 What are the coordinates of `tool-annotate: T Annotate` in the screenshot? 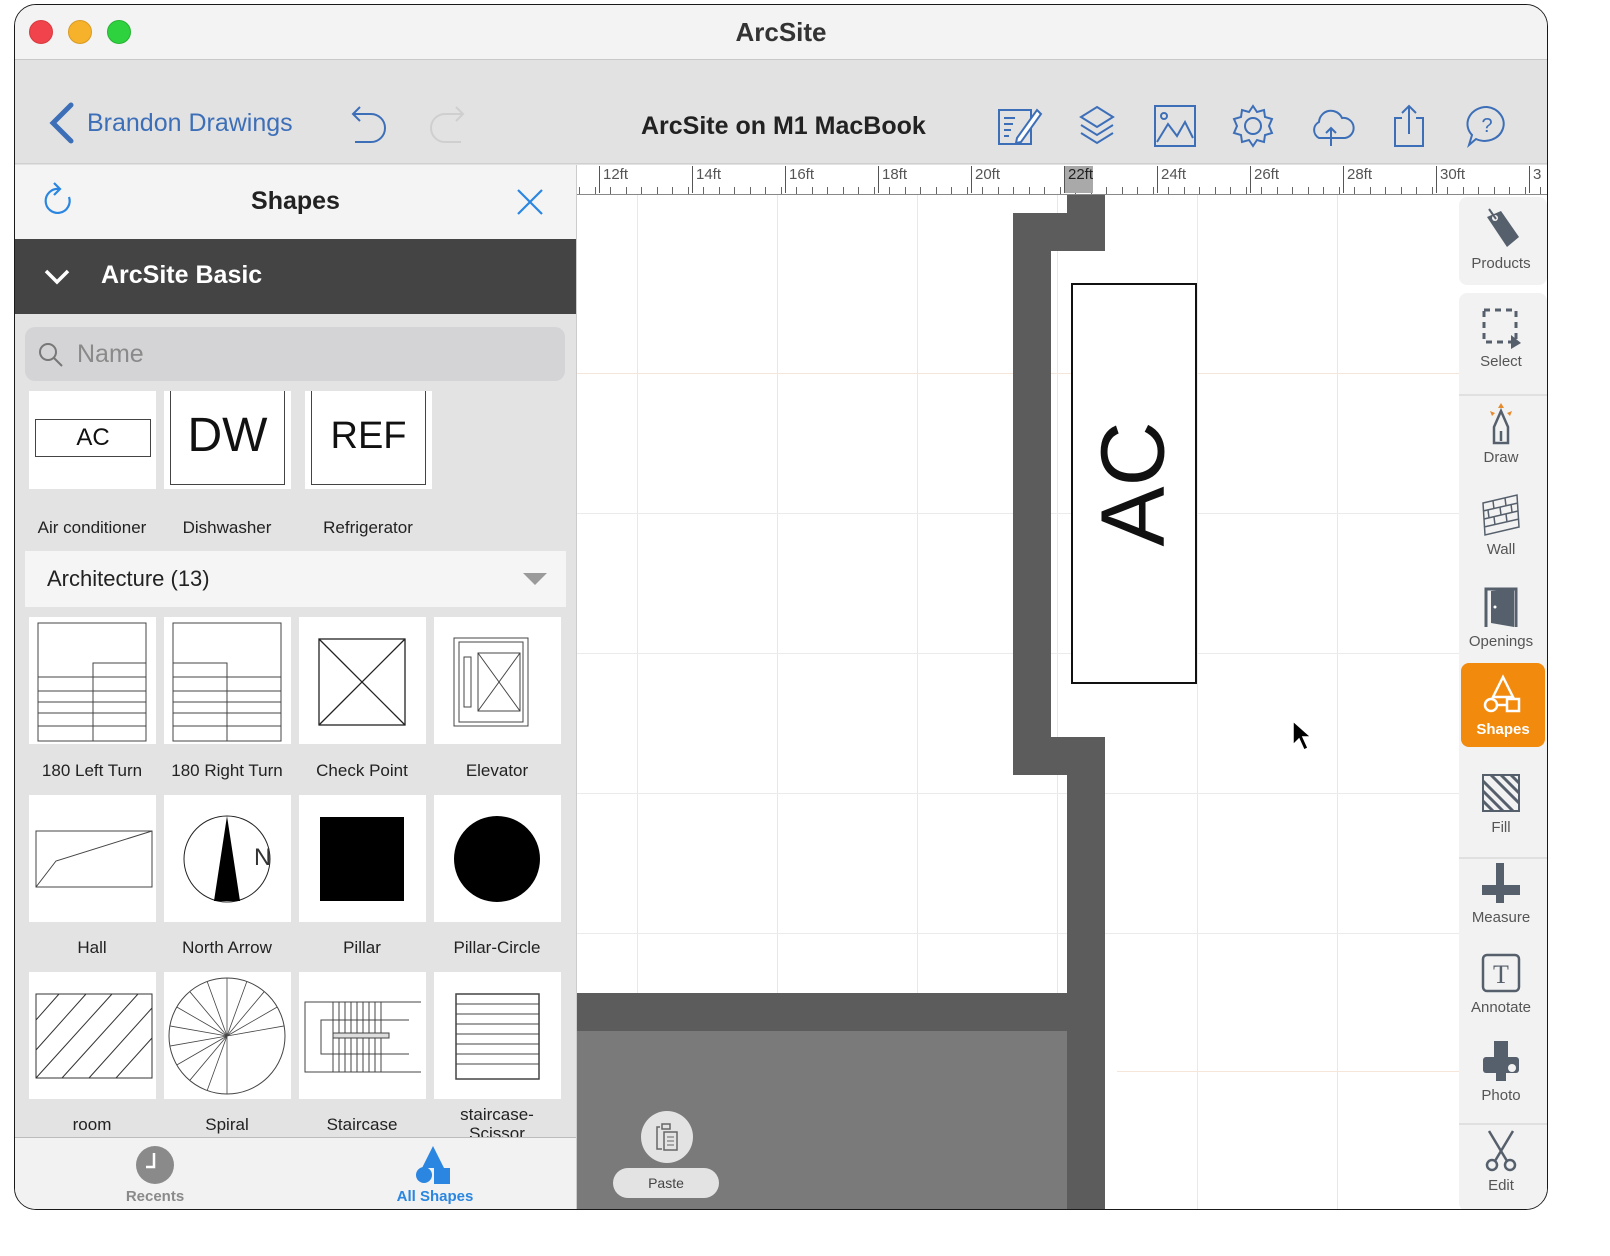 It's located at (1501, 983).